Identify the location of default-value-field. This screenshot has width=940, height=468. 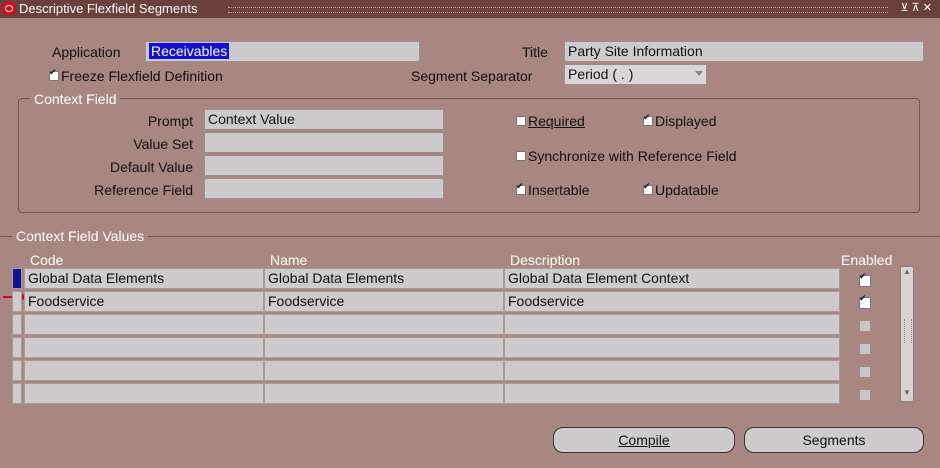
(324, 165).